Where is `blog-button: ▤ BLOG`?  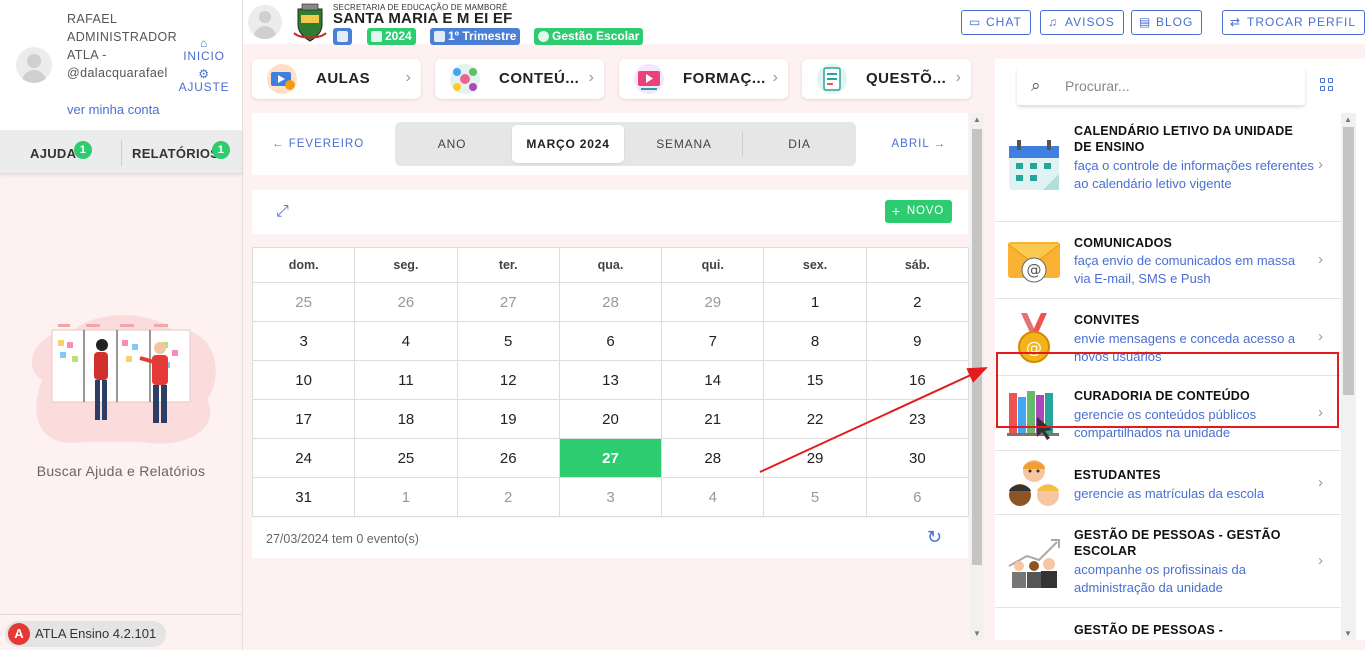
blog-button: ▤ BLOG is located at coordinates (1167, 22).